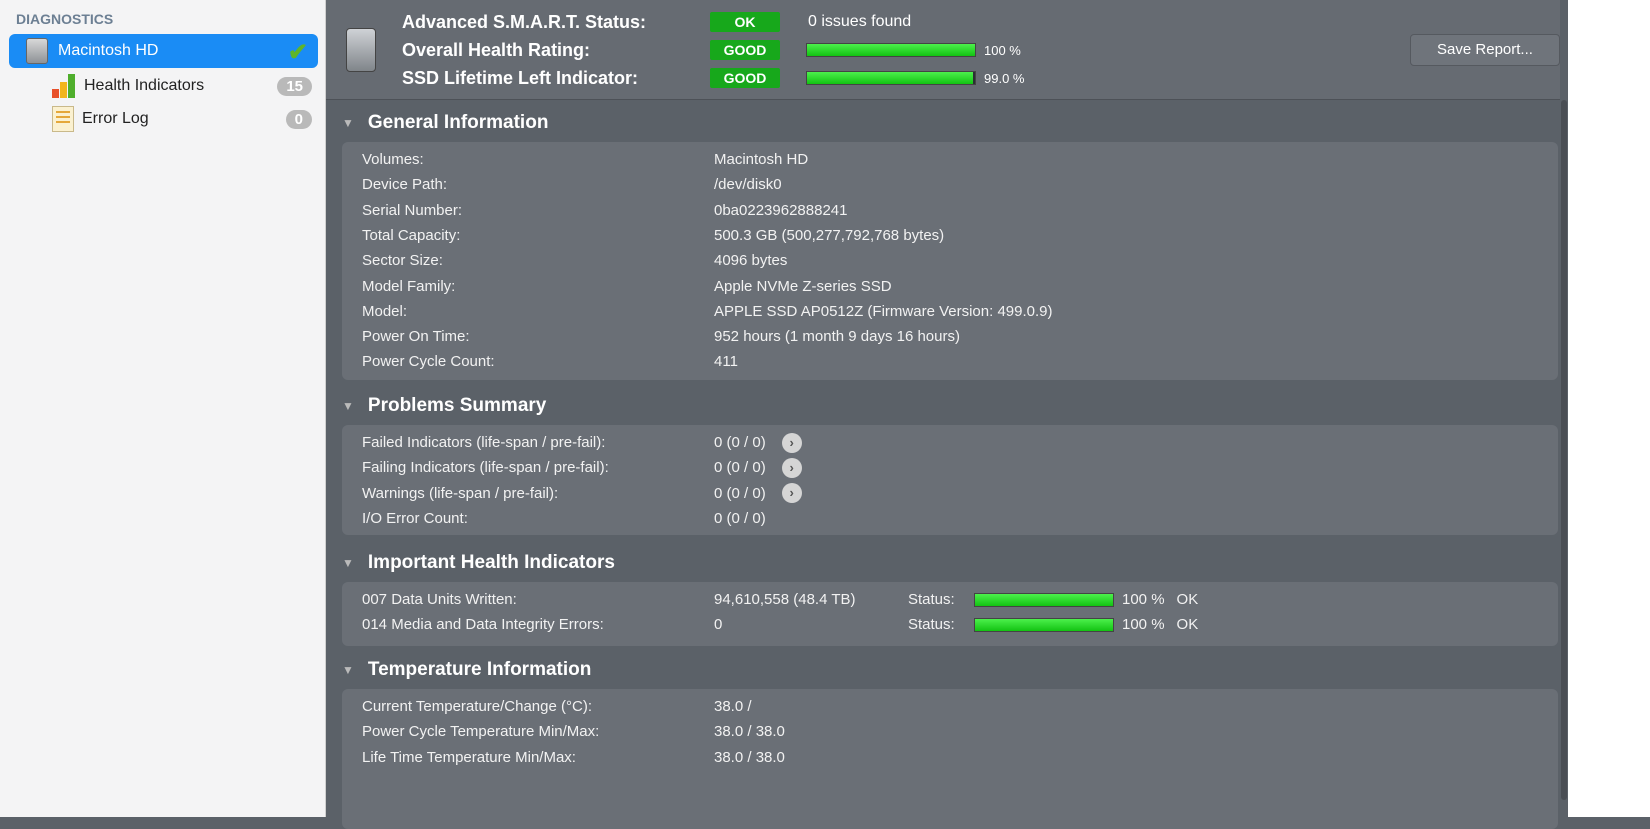 Image resolution: width=1650 pixels, height=829 pixels. Describe the element at coordinates (65, 19) in the screenshot. I see `sidebar-heading: DIAGNOSTICS` at that location.